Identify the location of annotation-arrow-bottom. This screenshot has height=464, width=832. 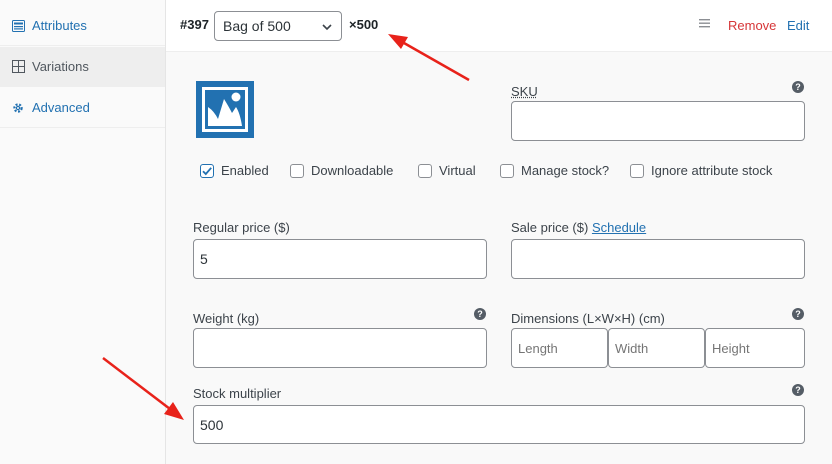
(143, 388).